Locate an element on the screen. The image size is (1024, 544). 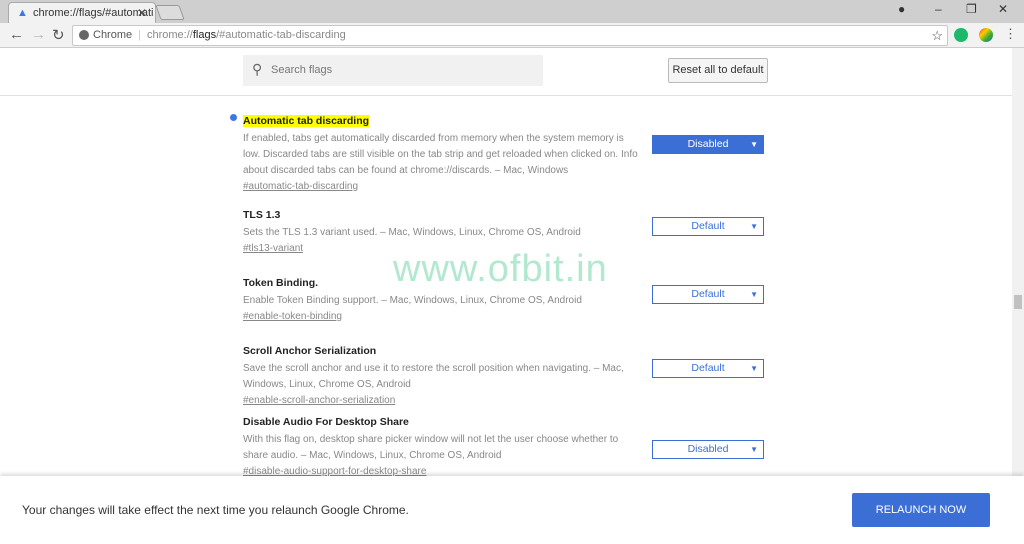
flag-title: Scroll Anchor Serialization is located at coordinates (310, 351).